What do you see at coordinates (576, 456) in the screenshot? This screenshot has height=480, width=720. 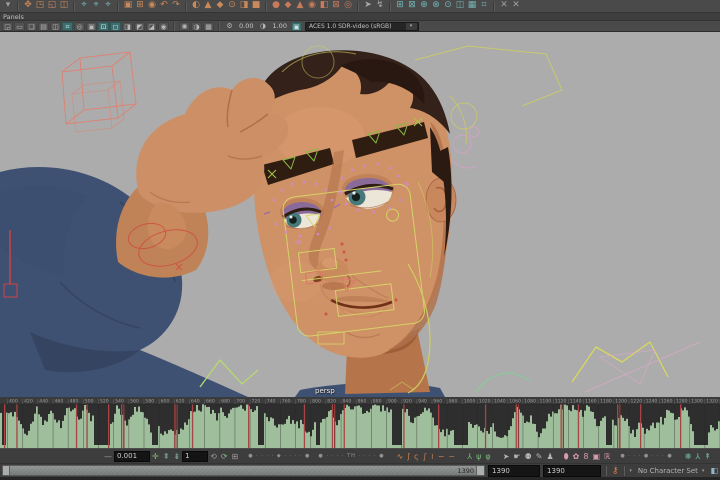 I see `foot-tool-icon: ✿` at bounding box center [576, 456].